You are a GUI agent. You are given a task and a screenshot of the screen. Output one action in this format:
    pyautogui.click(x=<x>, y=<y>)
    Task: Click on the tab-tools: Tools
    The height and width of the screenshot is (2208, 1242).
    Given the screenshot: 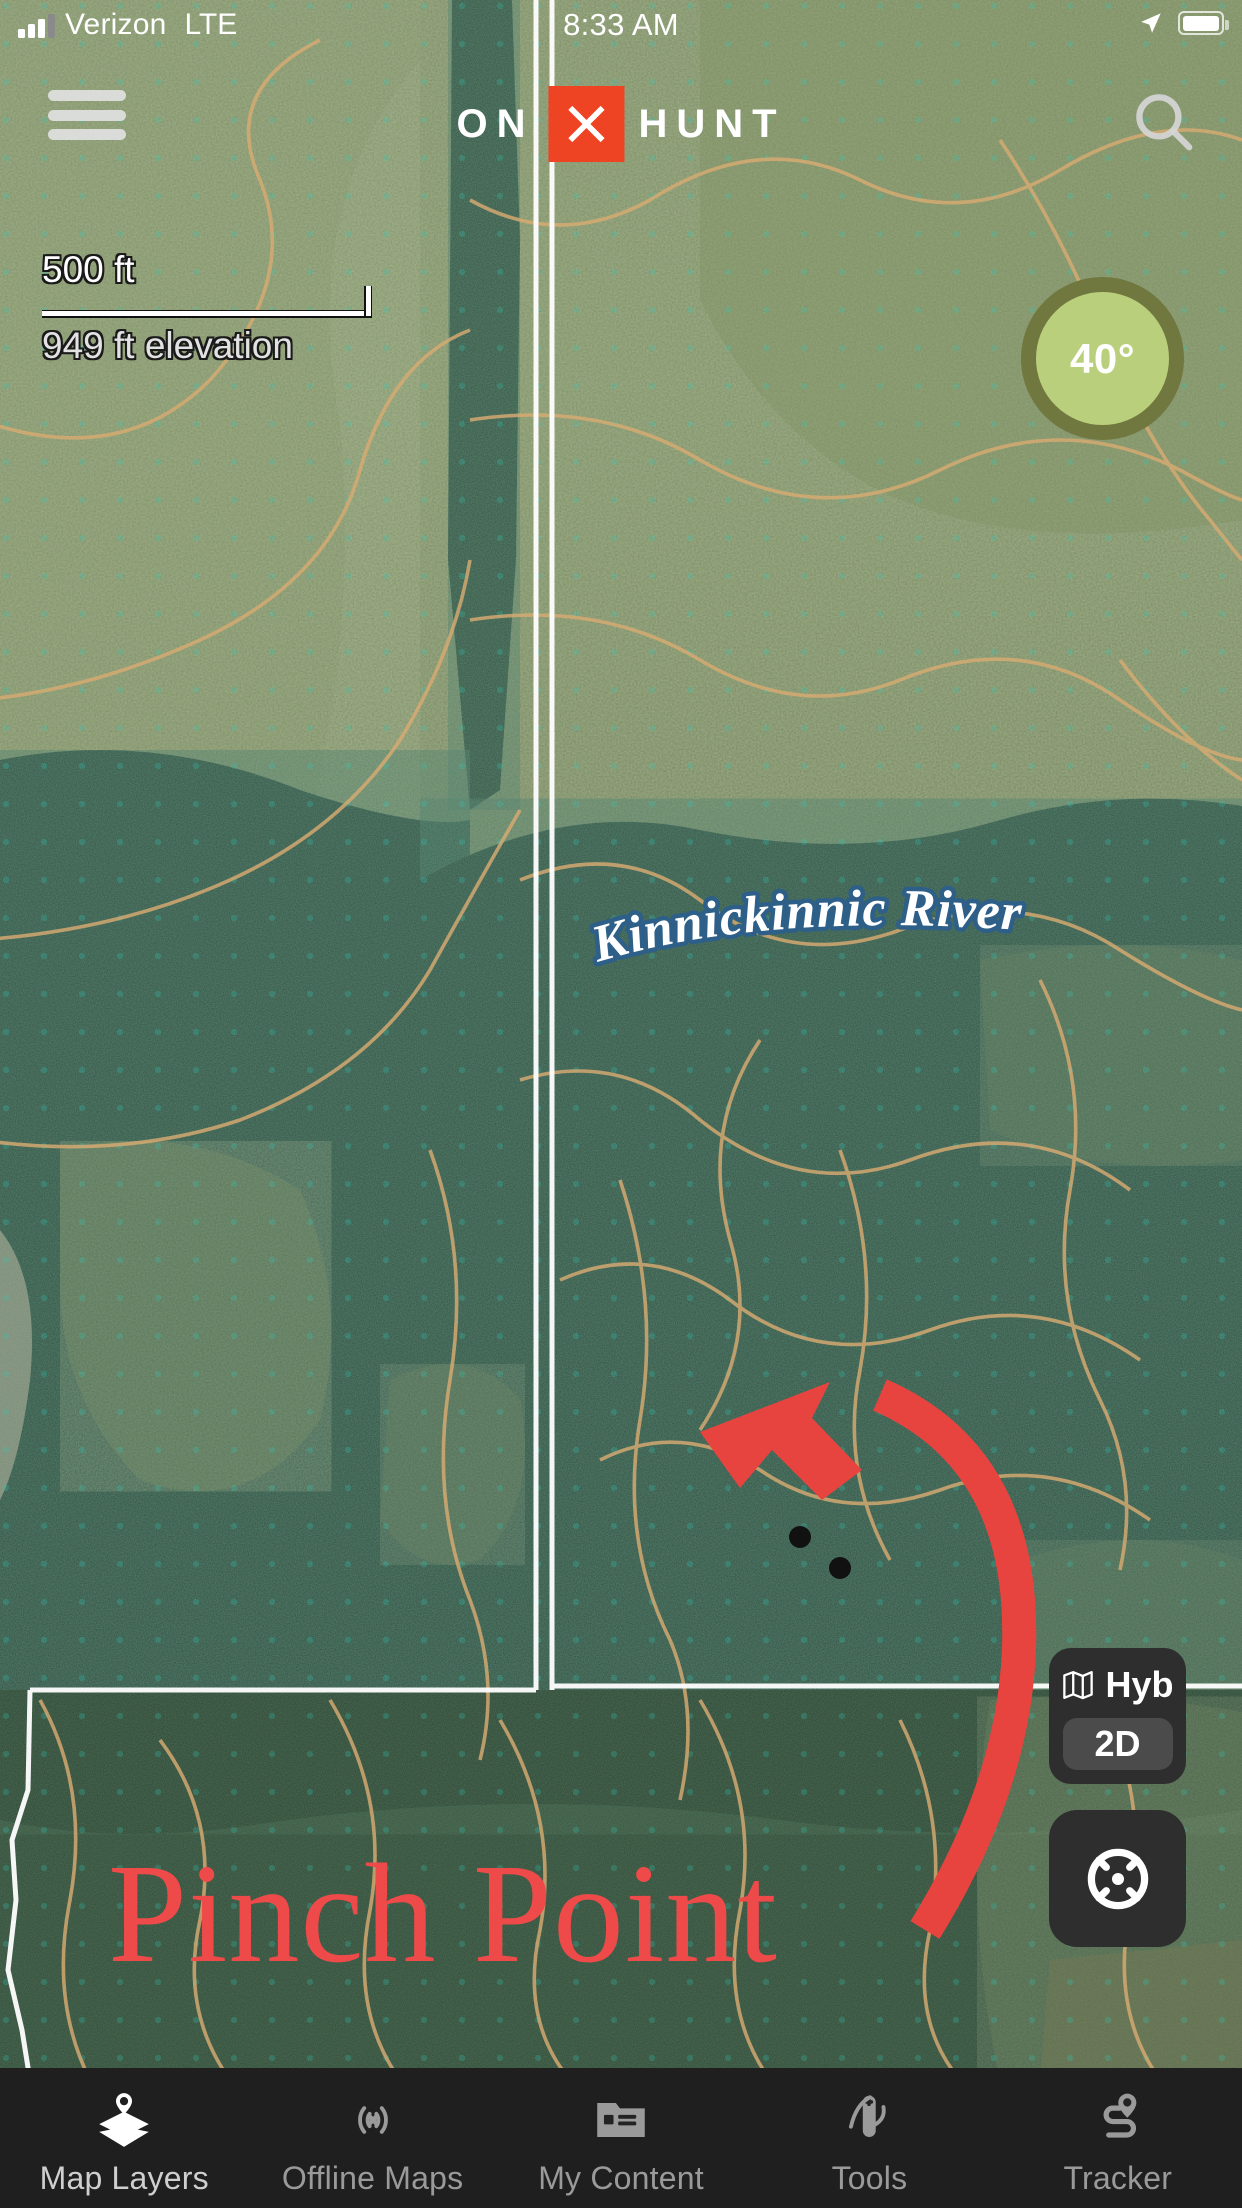 What is the action you would take?
    pyautogui.click(x=869, y=2138)
    